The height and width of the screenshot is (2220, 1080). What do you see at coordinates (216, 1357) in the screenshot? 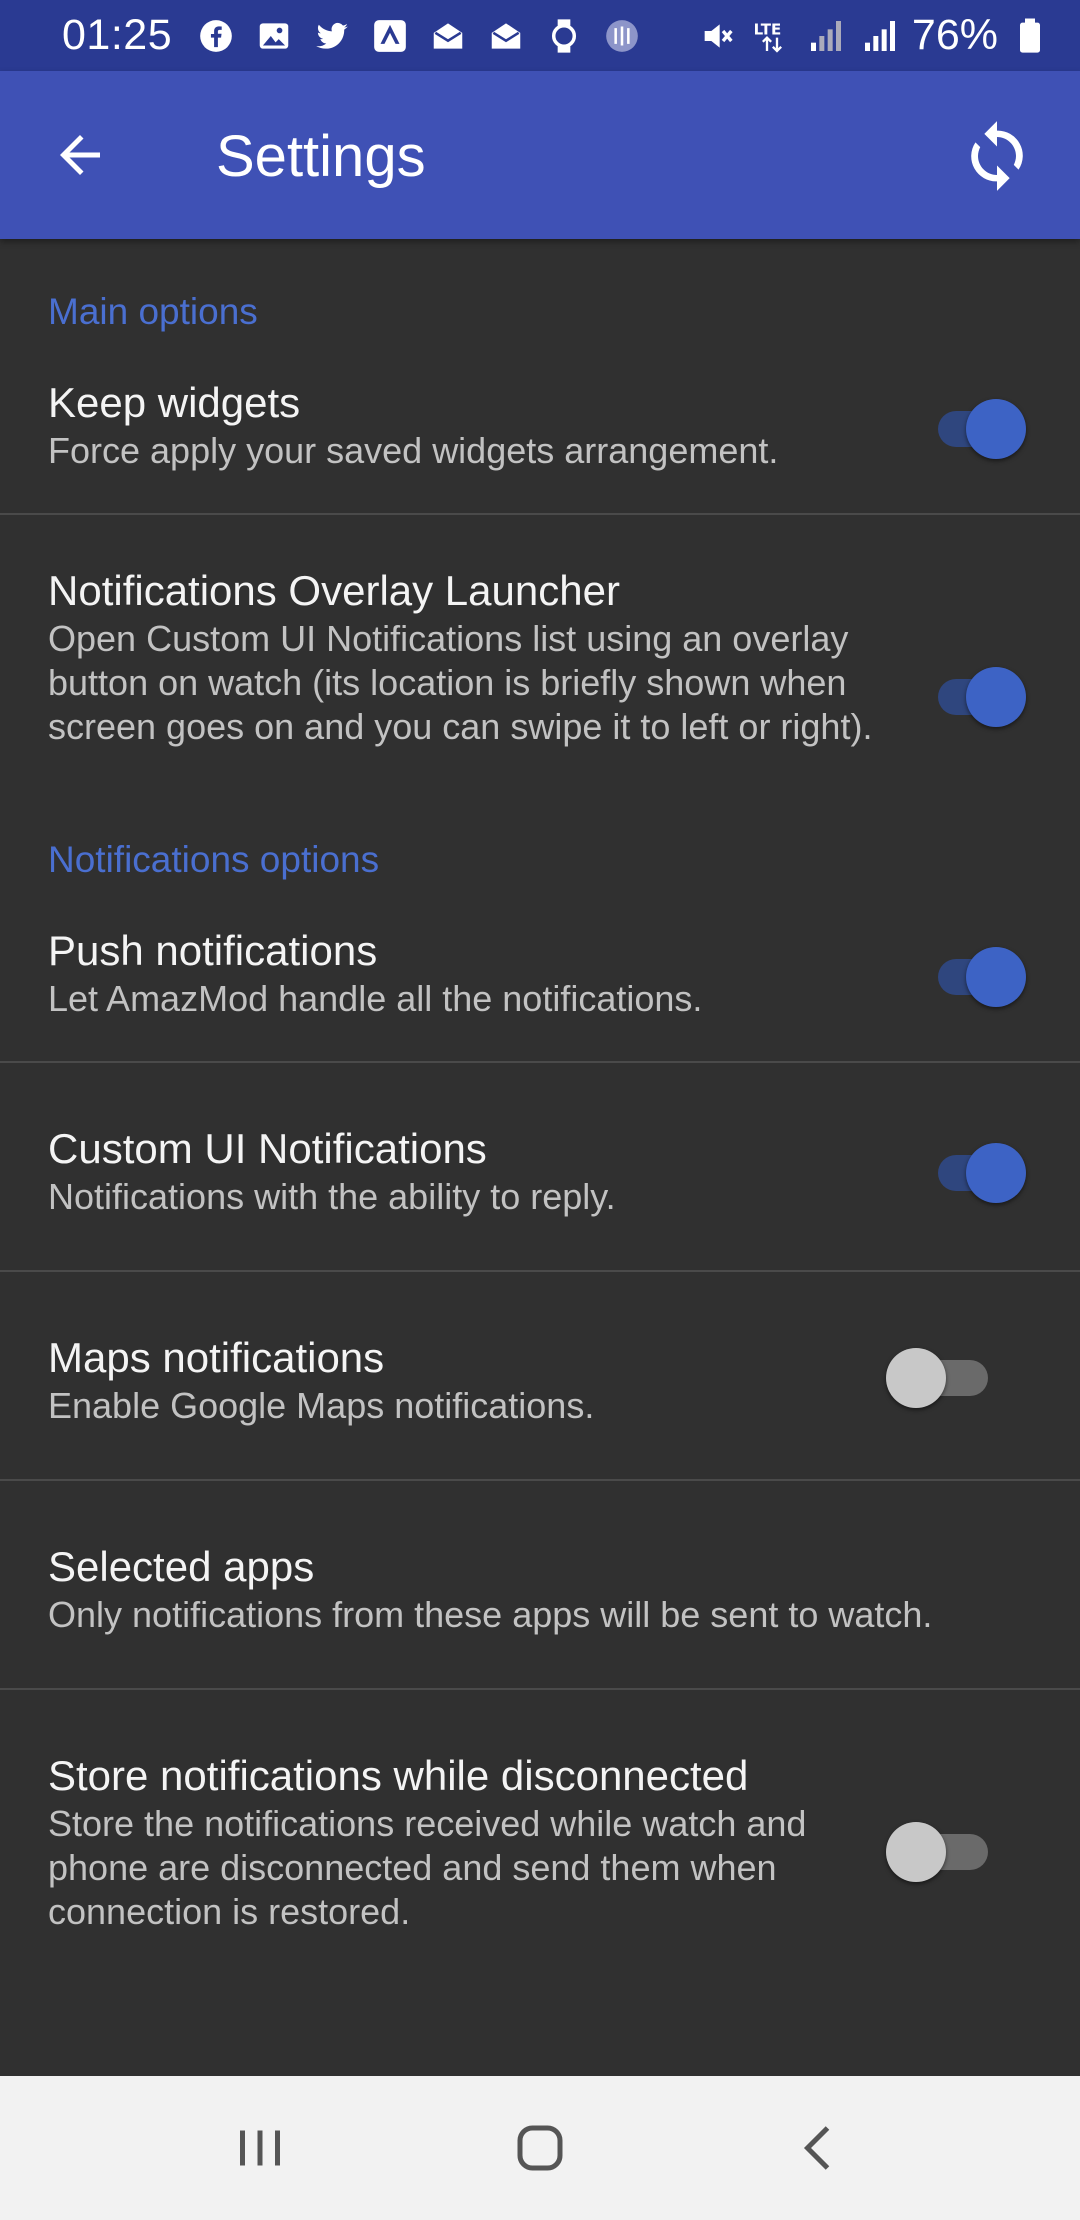
I see `pref-title: Maps notifications` at bounding box center [216, 1357].